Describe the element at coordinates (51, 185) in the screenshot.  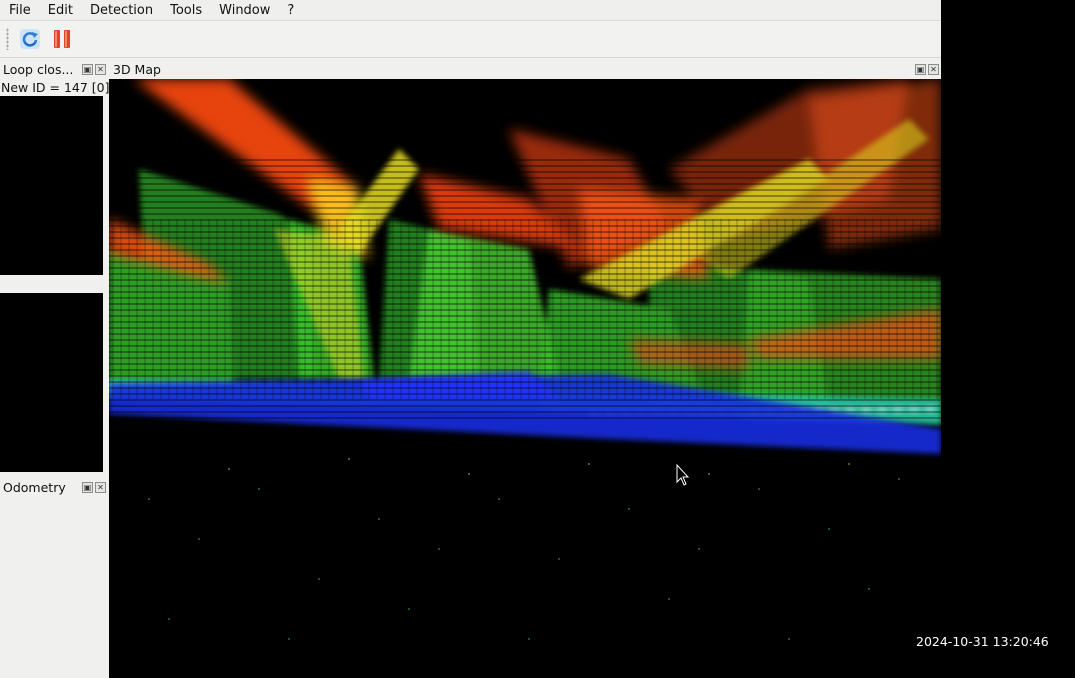
I see `loop-closure-image-view` at that location.